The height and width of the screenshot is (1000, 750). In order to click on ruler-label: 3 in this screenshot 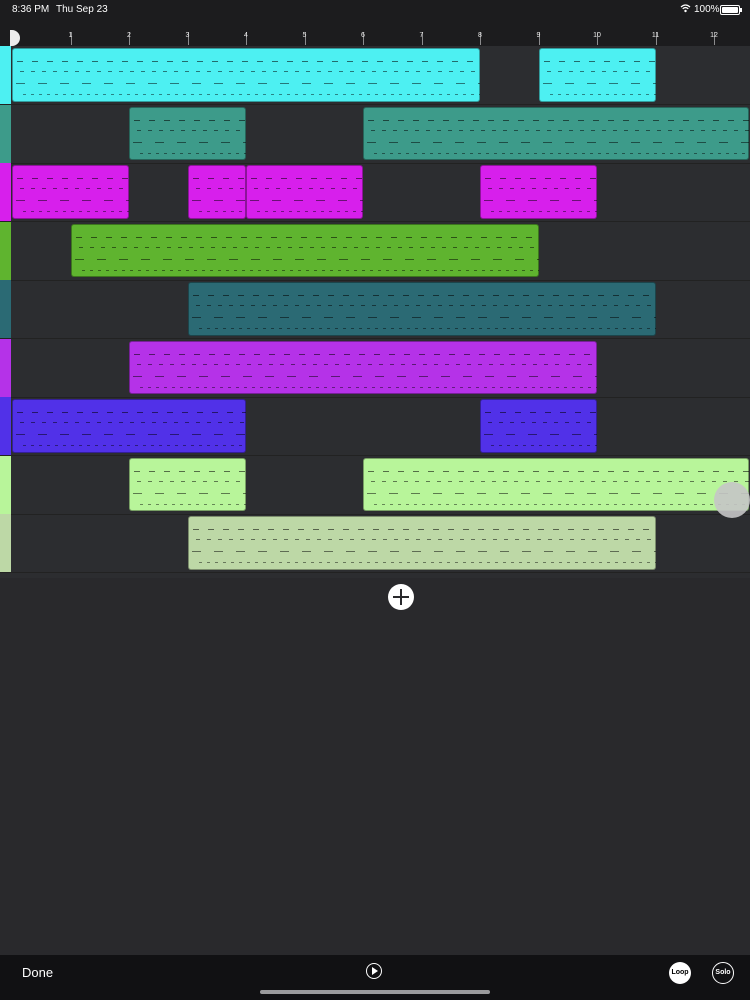, I will do `click(187, 35)`.